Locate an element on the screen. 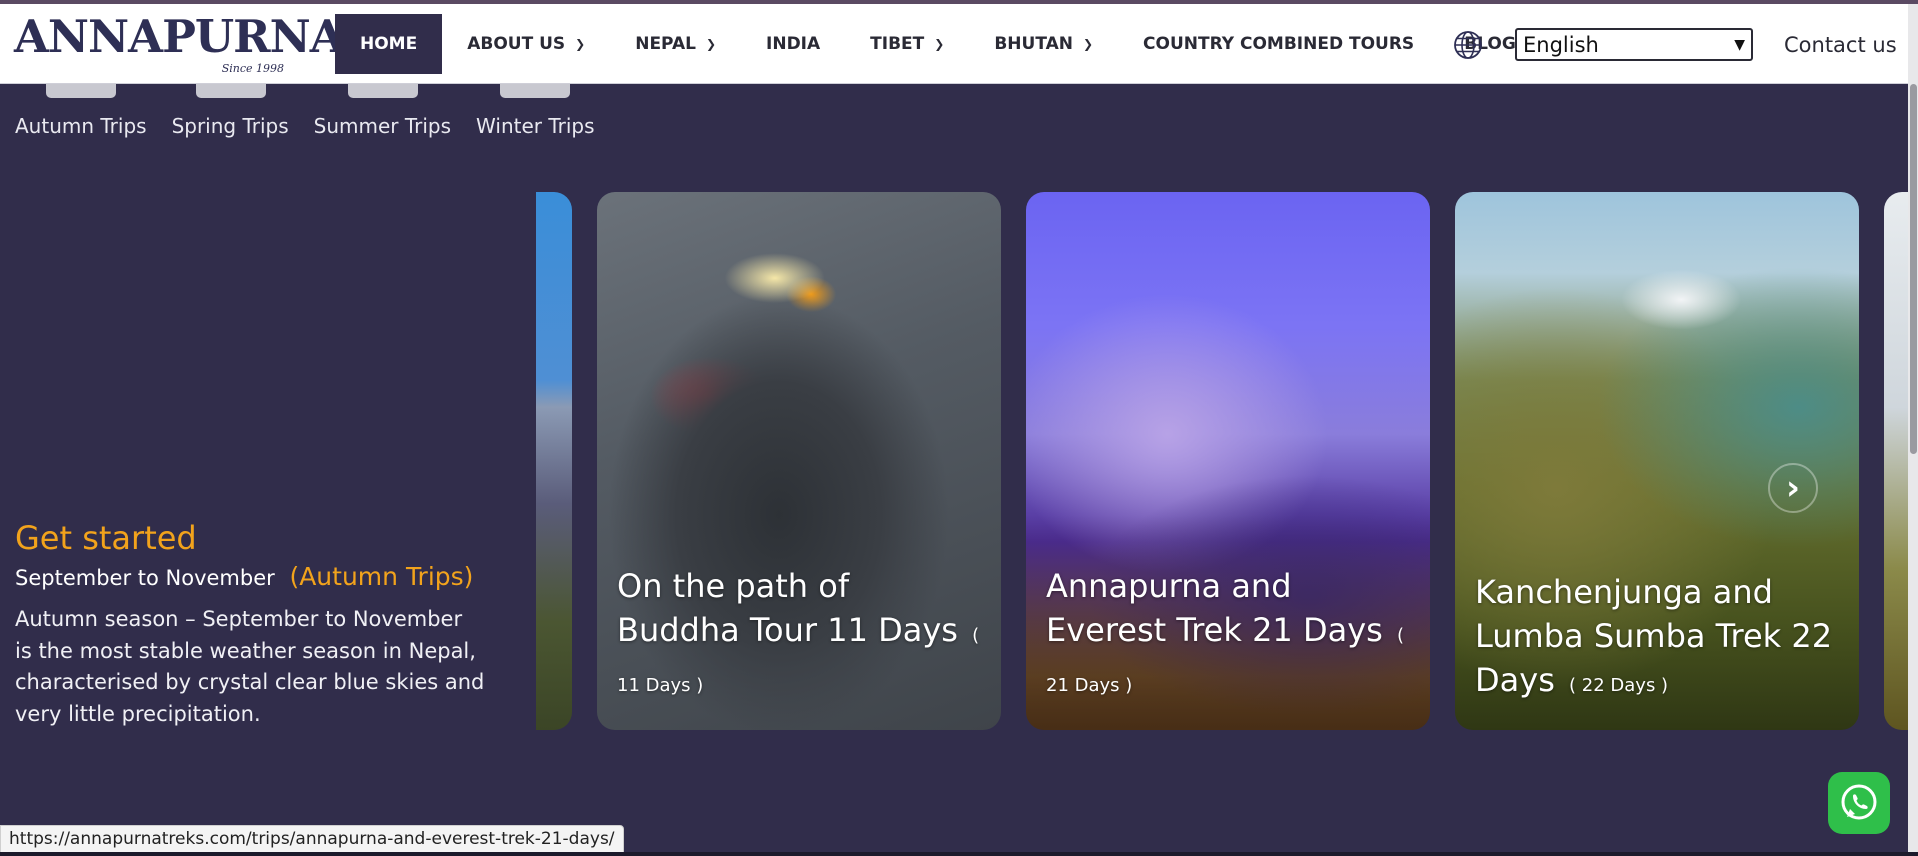  site-logo: ANNAPURNA Since 1998 is located at coordinates (179, 43).